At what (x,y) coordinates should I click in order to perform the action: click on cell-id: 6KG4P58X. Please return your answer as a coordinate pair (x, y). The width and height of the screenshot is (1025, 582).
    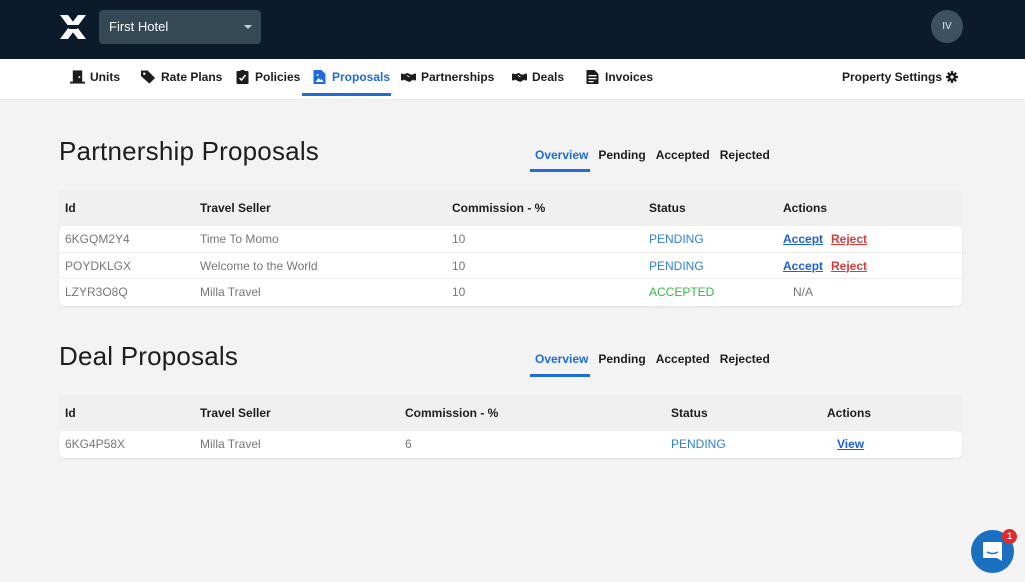
    Looking at the image, I should click on (95, 444).